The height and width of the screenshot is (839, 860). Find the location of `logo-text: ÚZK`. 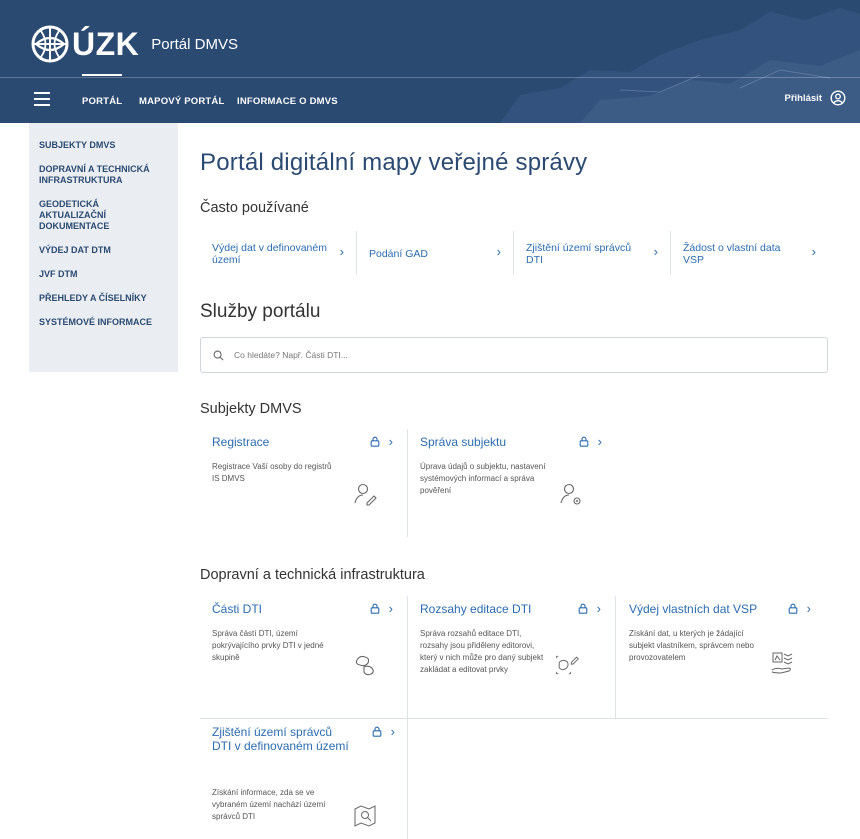

logo-text: ÚZK is located at coordinates (106, 43).